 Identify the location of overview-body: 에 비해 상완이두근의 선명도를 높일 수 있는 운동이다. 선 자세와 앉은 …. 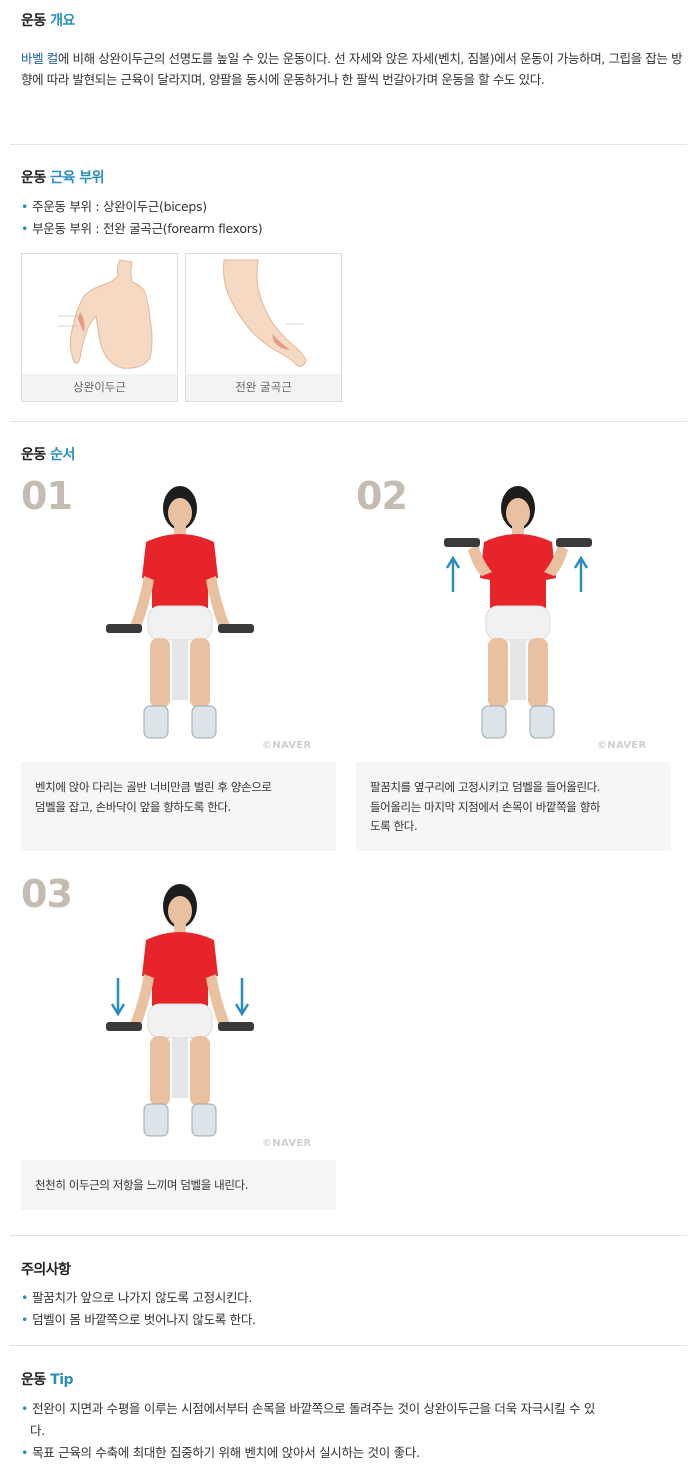
(352, 69).